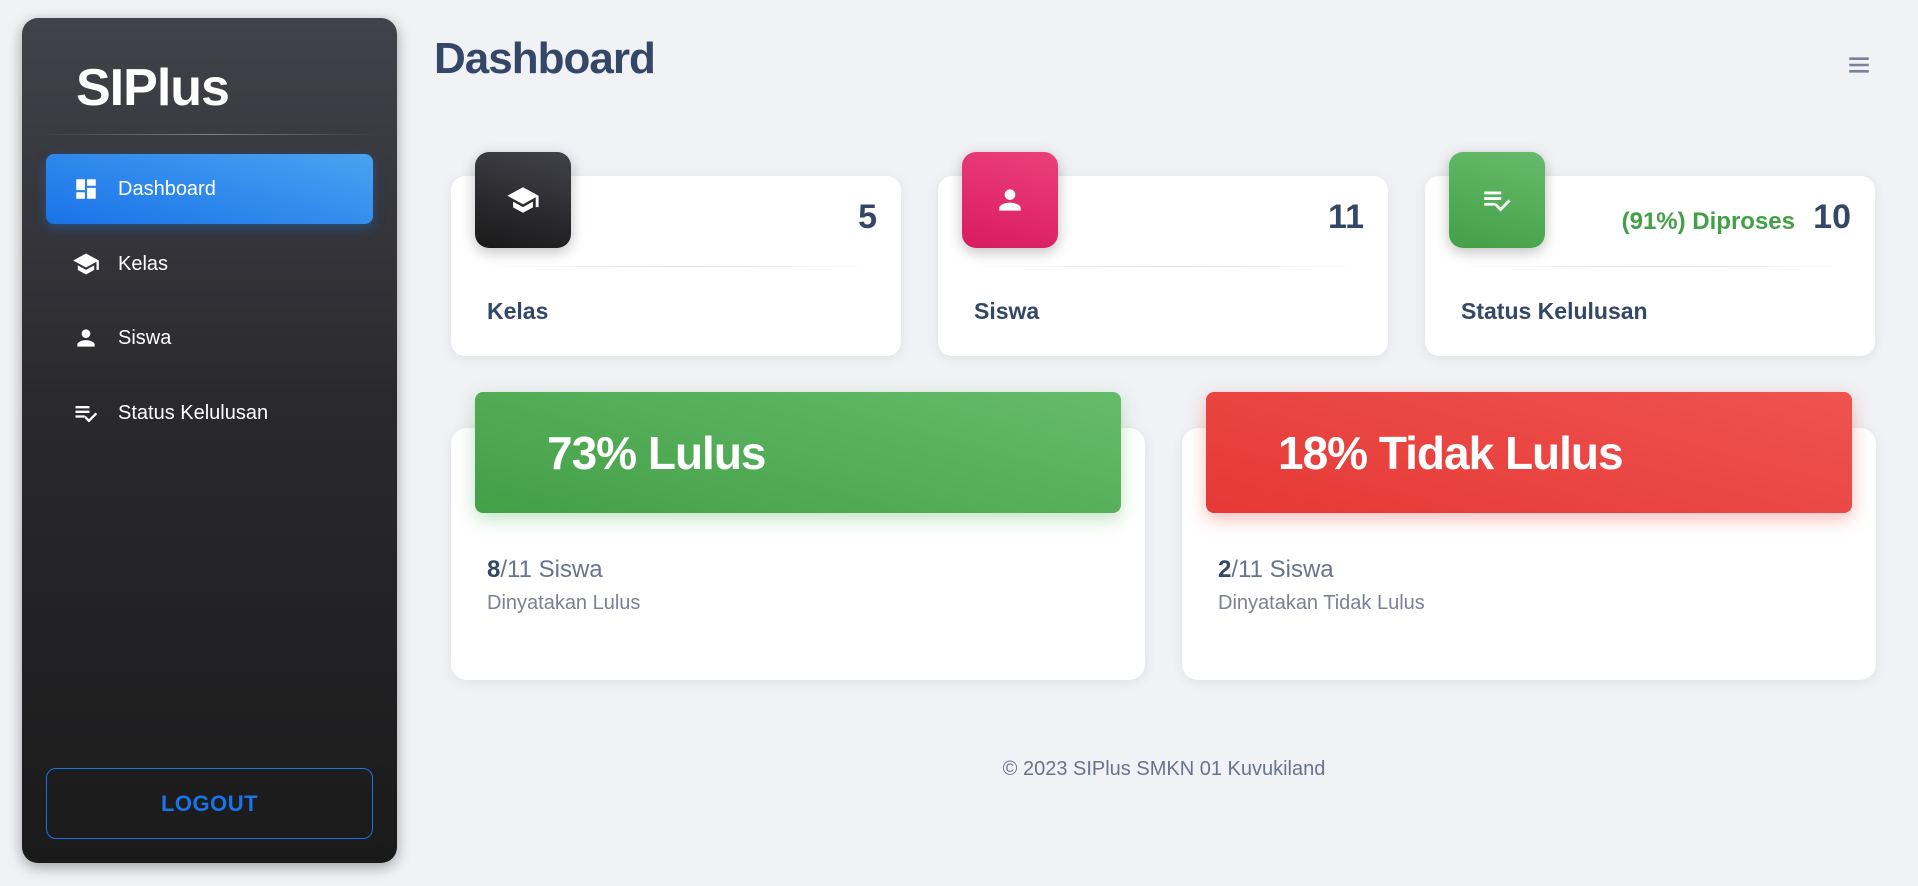 The height and width of the screenshot is (886, 1918). What do you see at coordinates (1163, 254) in the screenshot?
I see `stat-card-siswa: 11 Siswa` at bounding box center [1163, 254].